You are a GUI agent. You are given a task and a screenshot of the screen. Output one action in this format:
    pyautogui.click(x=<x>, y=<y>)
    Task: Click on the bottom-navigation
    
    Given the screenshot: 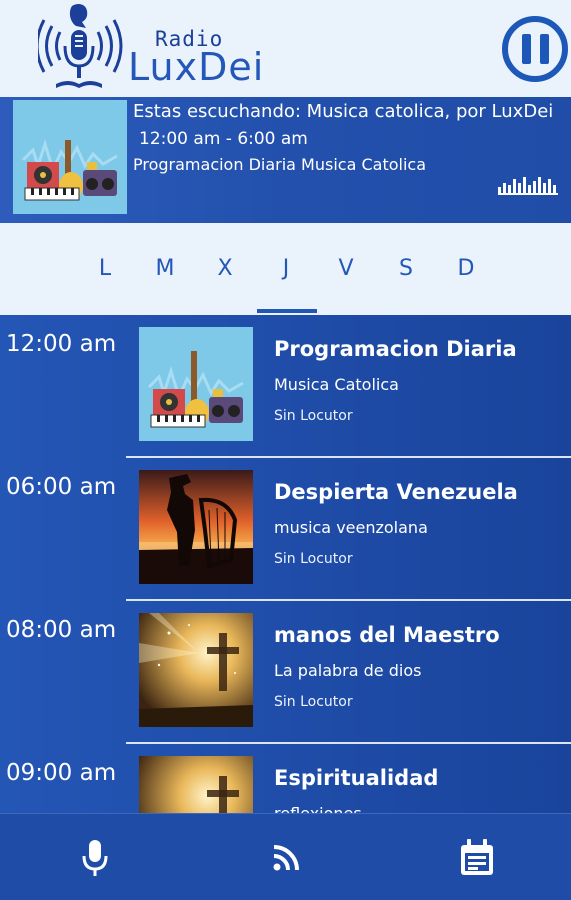 What is the action you would take?
    pyautogui.click(x=285, y=856)
    